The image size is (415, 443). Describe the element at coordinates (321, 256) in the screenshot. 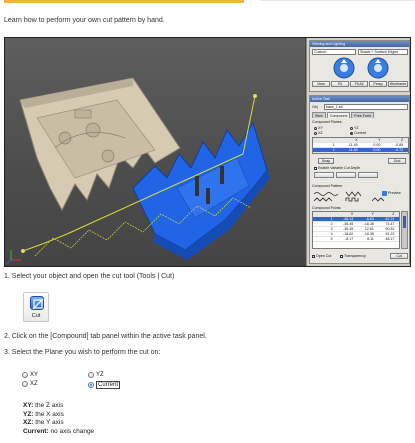

I see `open-cut-checkbox: Open Cut` at that location.